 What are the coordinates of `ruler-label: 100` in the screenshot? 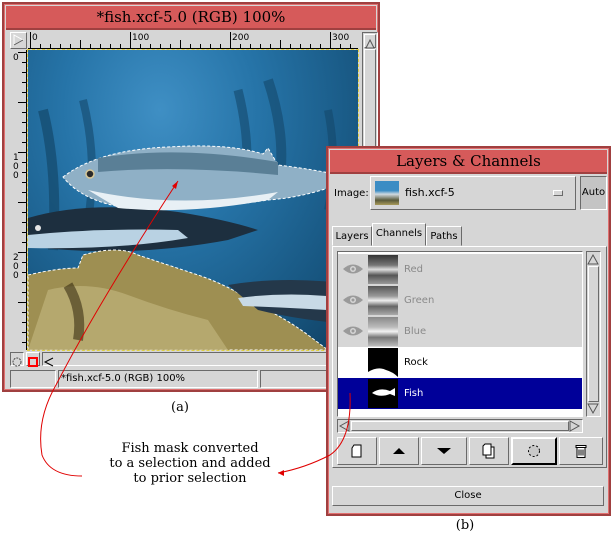 It's located at (16, 167).